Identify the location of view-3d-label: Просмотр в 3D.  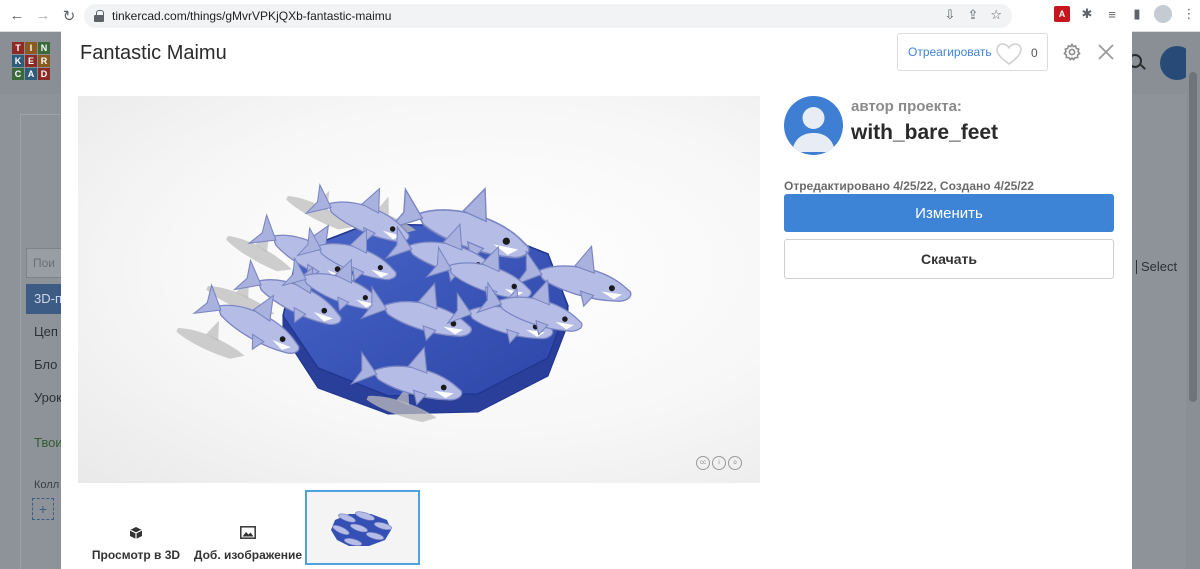
(136, 555).